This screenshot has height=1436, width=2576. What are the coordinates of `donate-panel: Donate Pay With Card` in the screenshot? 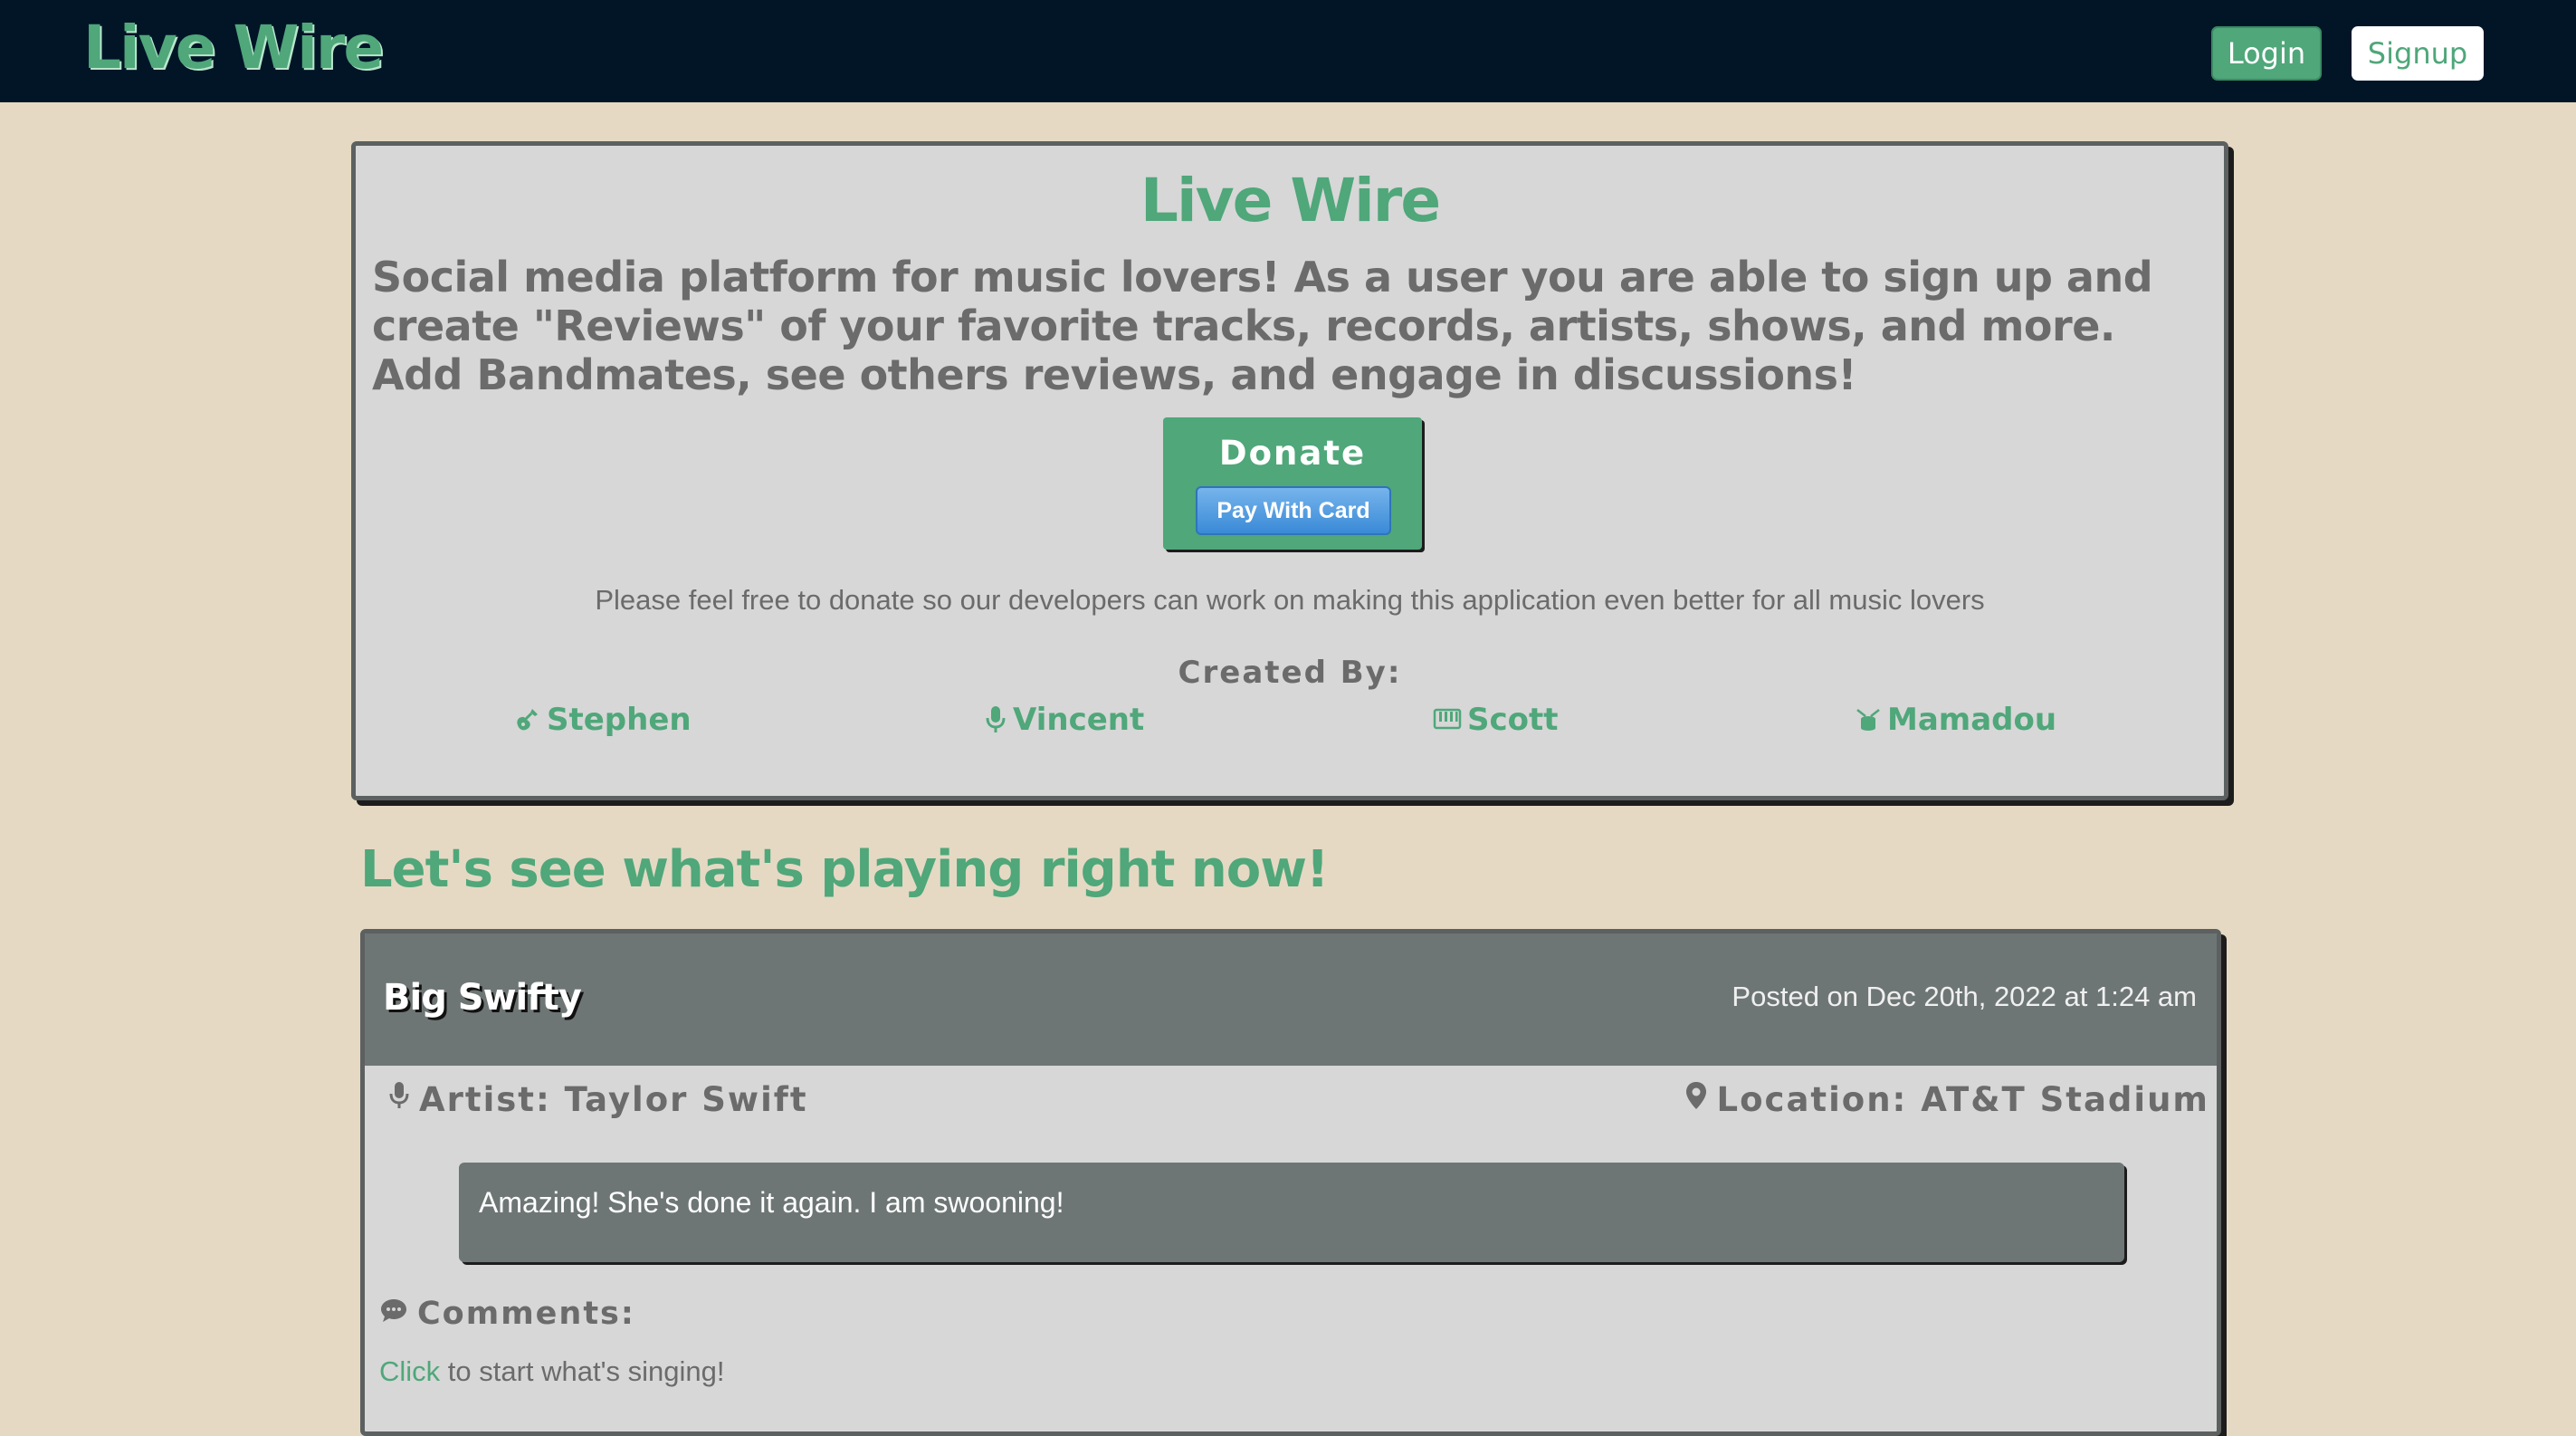 It's located at (1292, 483).